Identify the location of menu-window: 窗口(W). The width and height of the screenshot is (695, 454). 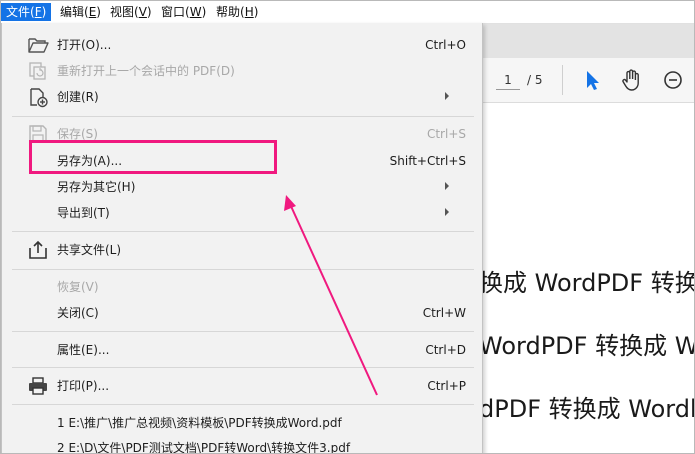
(183, 12).